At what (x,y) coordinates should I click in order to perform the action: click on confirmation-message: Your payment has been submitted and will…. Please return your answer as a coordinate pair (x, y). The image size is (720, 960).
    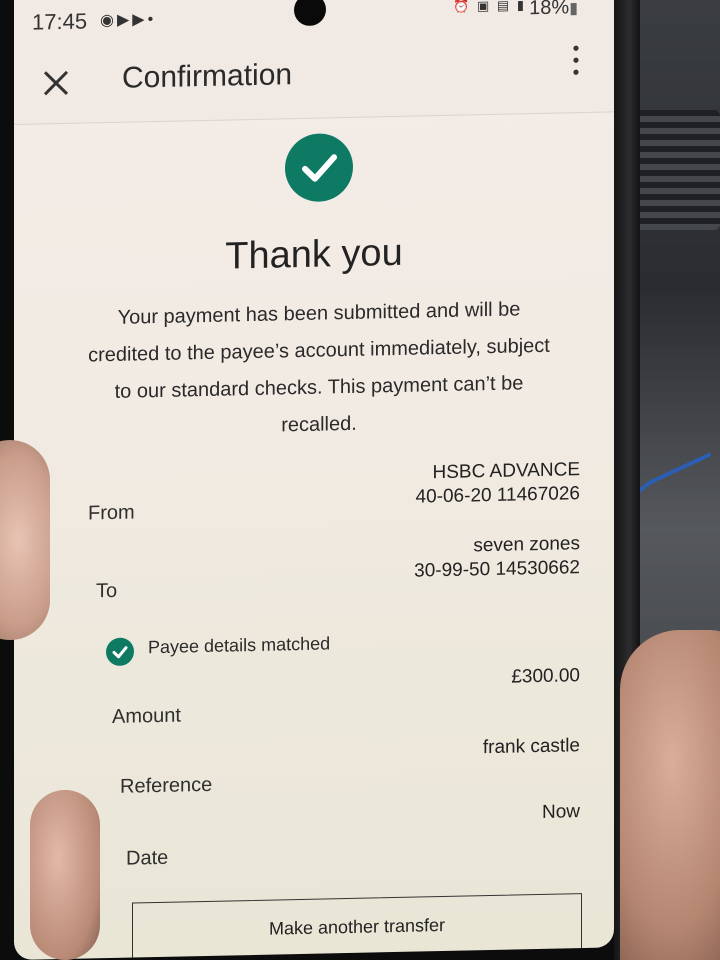
    Looking at the image, I should click on (319, 367).